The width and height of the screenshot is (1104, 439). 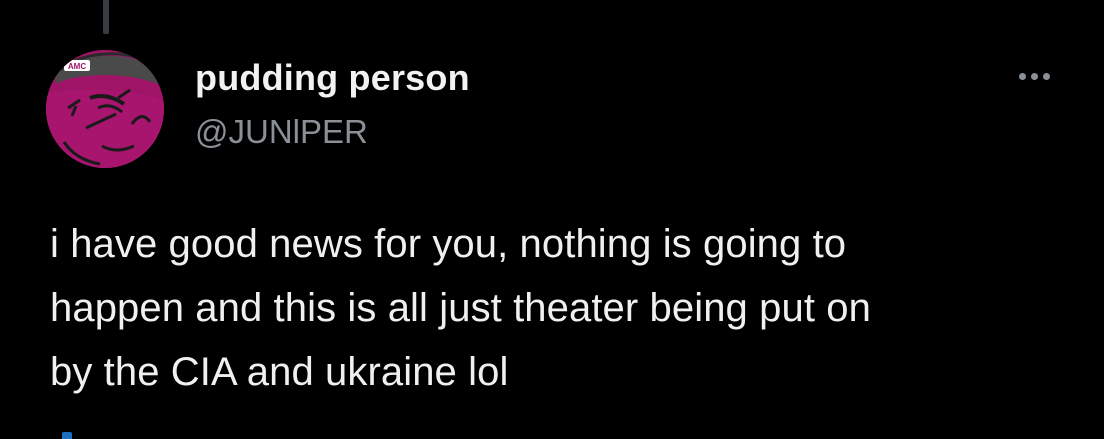 I want to click on avatar-image: AMC, so click(x=105, y=109).